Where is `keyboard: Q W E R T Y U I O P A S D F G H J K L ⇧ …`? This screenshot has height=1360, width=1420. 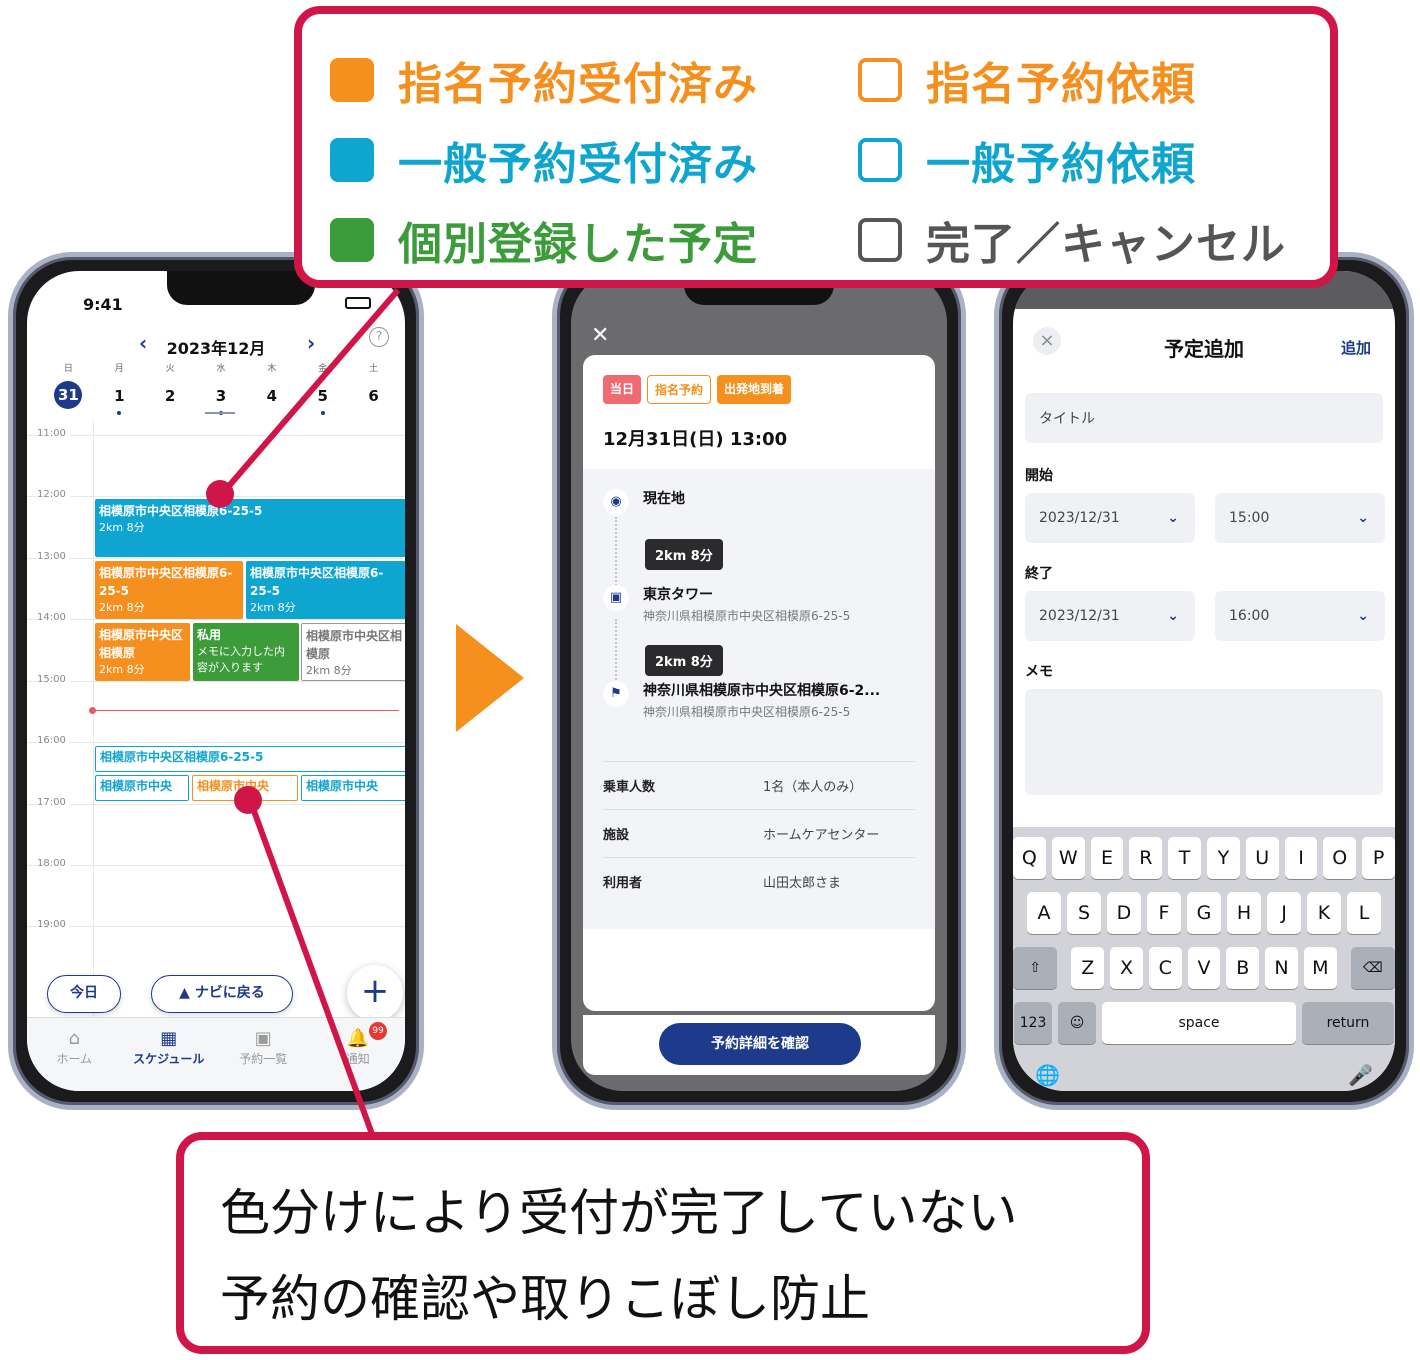
keyboard: Q W E R T Y U I O P A S D F G H J K L ⇧ … is located at coordinates (1204, 959).